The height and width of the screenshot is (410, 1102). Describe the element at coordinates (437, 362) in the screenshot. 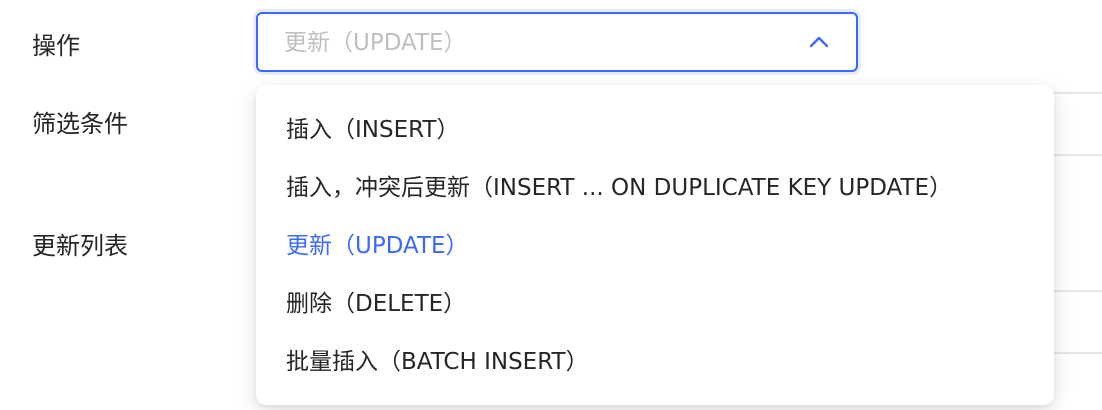

I see `option-batch-insert: 批量插入（BATCH INSERT）` at that location.